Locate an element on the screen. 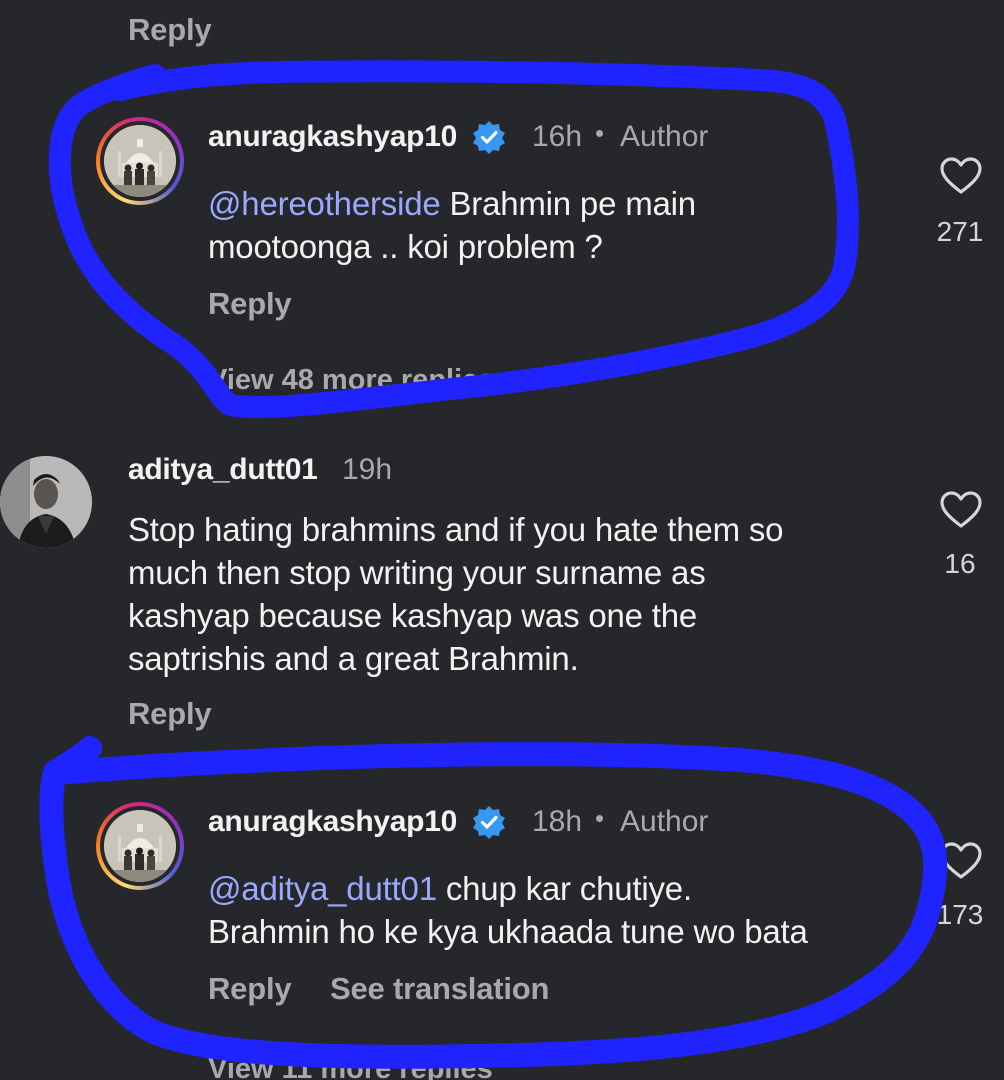  mention-link: @hereotherside is located at coordinates (324, 203).